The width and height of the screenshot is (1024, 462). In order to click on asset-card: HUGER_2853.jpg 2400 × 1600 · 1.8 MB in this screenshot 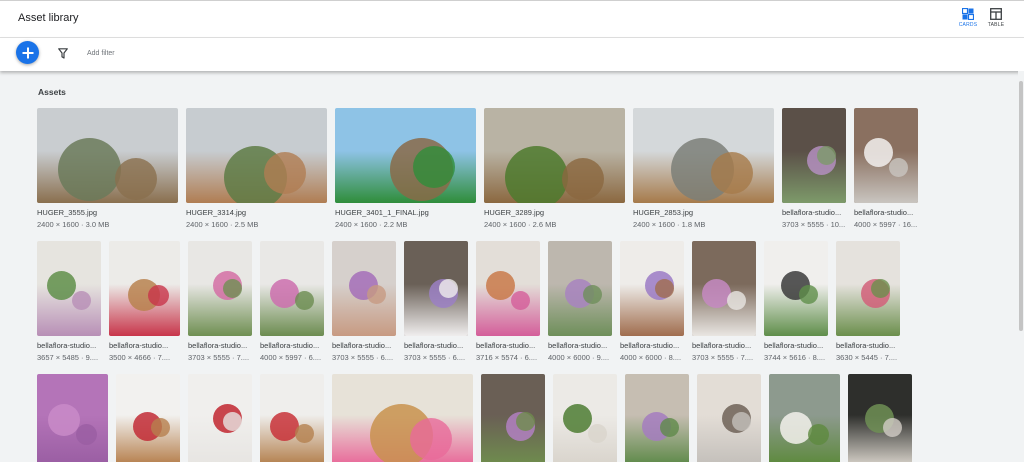, I will do `click(703, 168)`.